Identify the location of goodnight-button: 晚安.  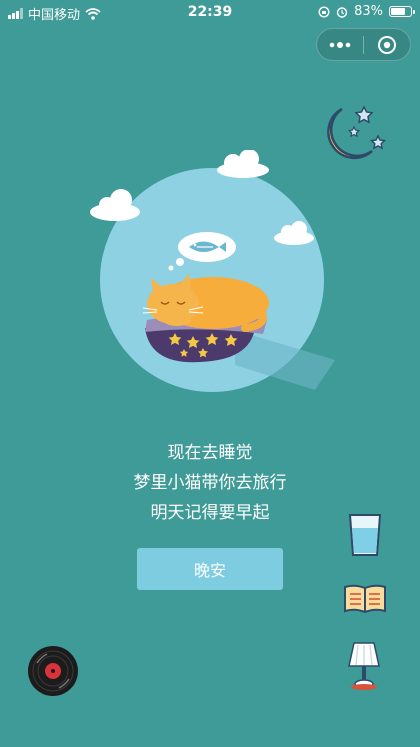
(210, 569).